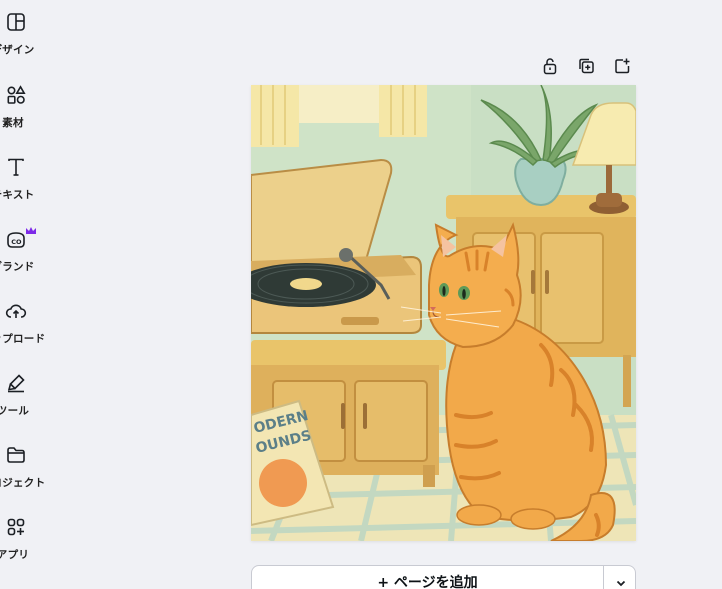 Image resolution: width=722 pixels, height=589 pixels. I want to click on duplicate-page-icon, so click(586, 66).